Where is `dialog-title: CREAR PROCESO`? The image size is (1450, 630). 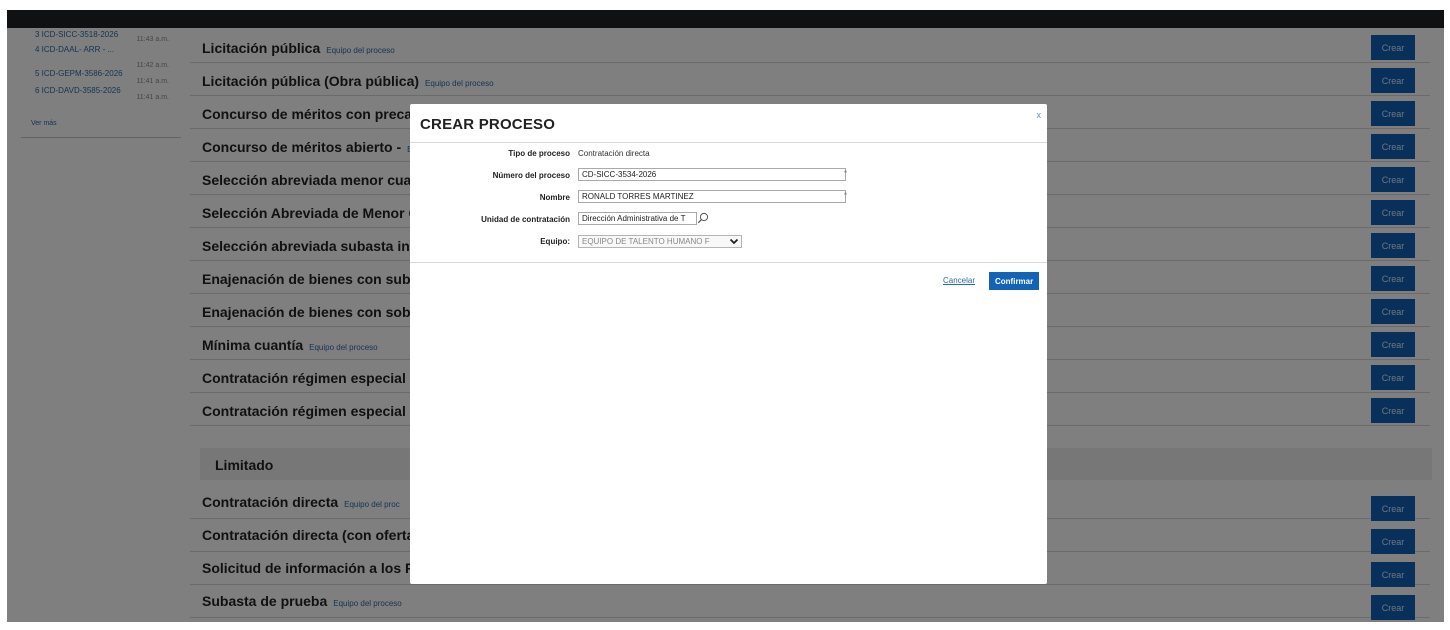 dialog-title: CREAR PROCESO is located at coordinates (488, 124).